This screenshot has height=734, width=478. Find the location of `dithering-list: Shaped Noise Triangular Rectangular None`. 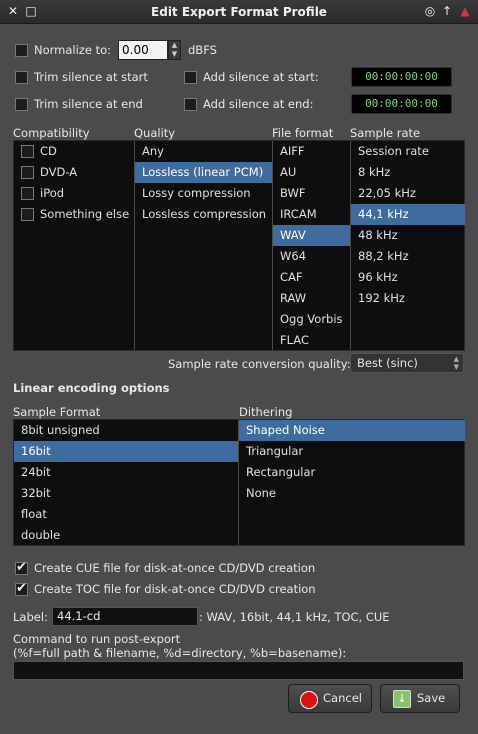

dithering-list: Shaped Noise Triangular Rectangular None is located at coordinates (352, 482).